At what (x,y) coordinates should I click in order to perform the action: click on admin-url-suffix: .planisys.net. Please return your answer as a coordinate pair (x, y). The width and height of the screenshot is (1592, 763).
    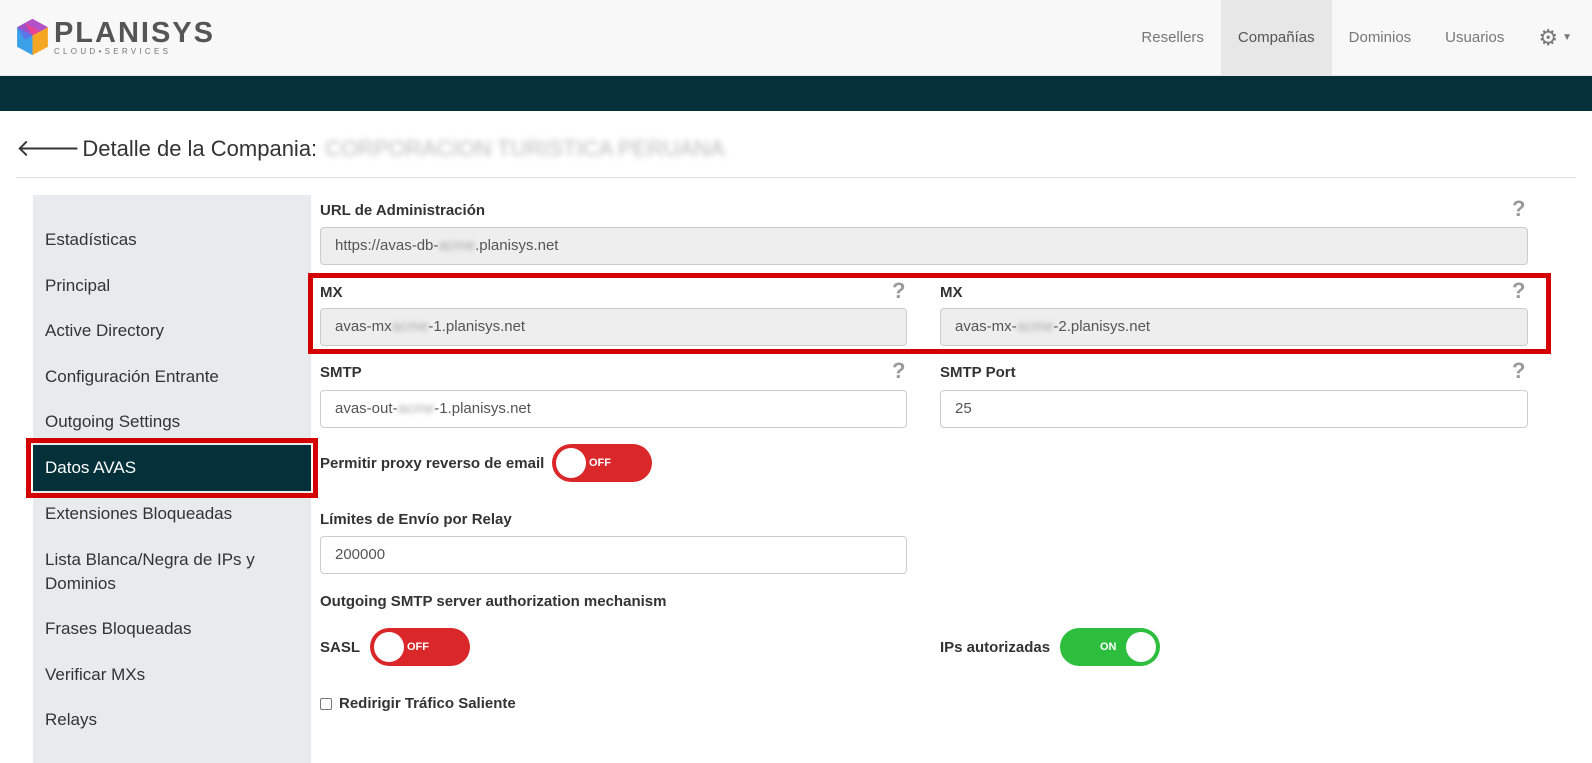
    Looking at the image, I should click on (517, 245).